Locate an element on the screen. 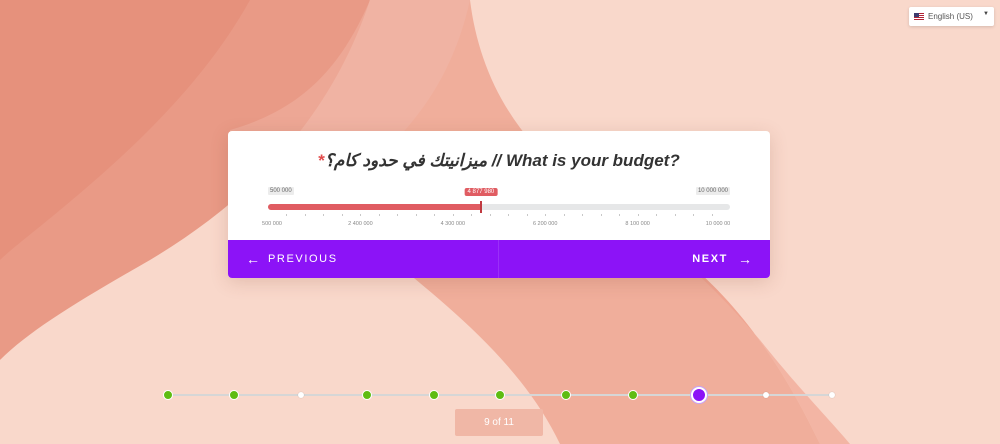  slider-handle is located at coordinates (480, 207).